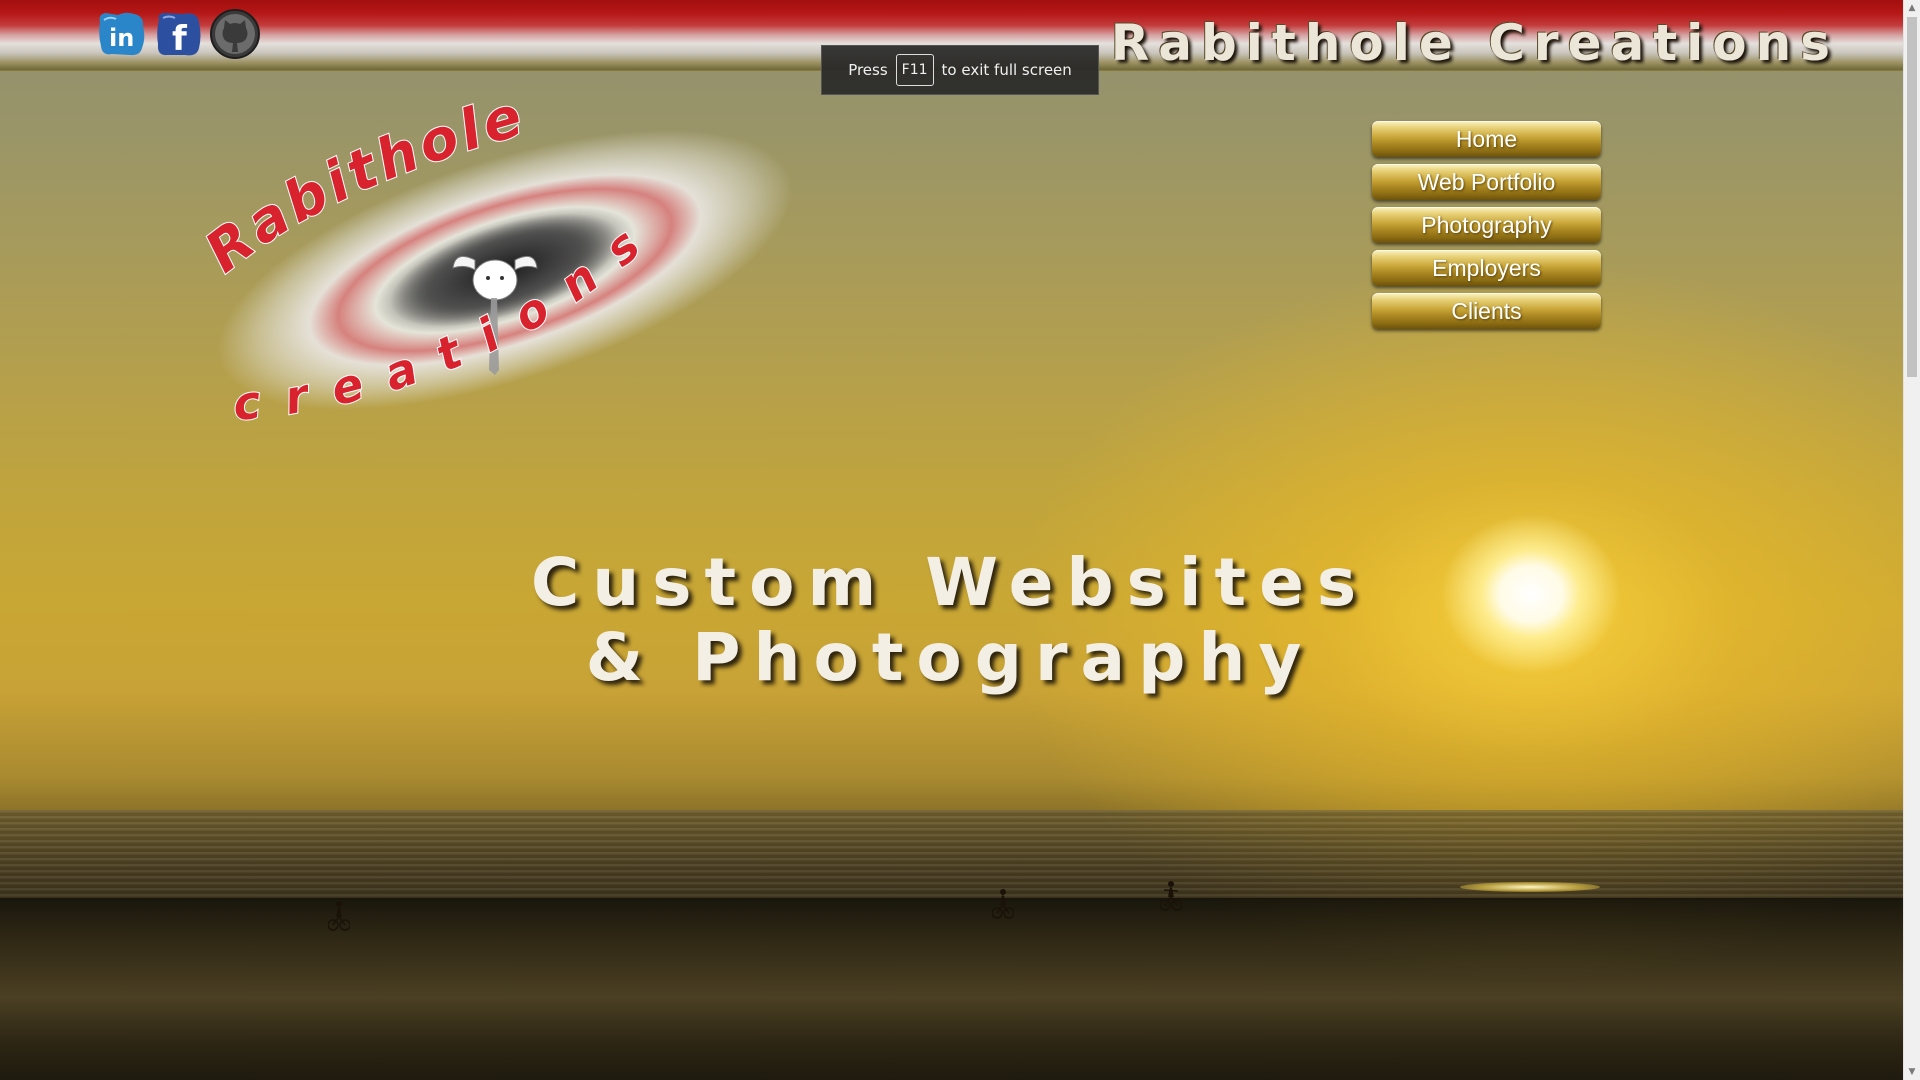 The image size is (1920, 1080). What do you see at coordinates (180, 39) in the screenshot?
I see `svg-text: f` at bounding box center [180, 39].